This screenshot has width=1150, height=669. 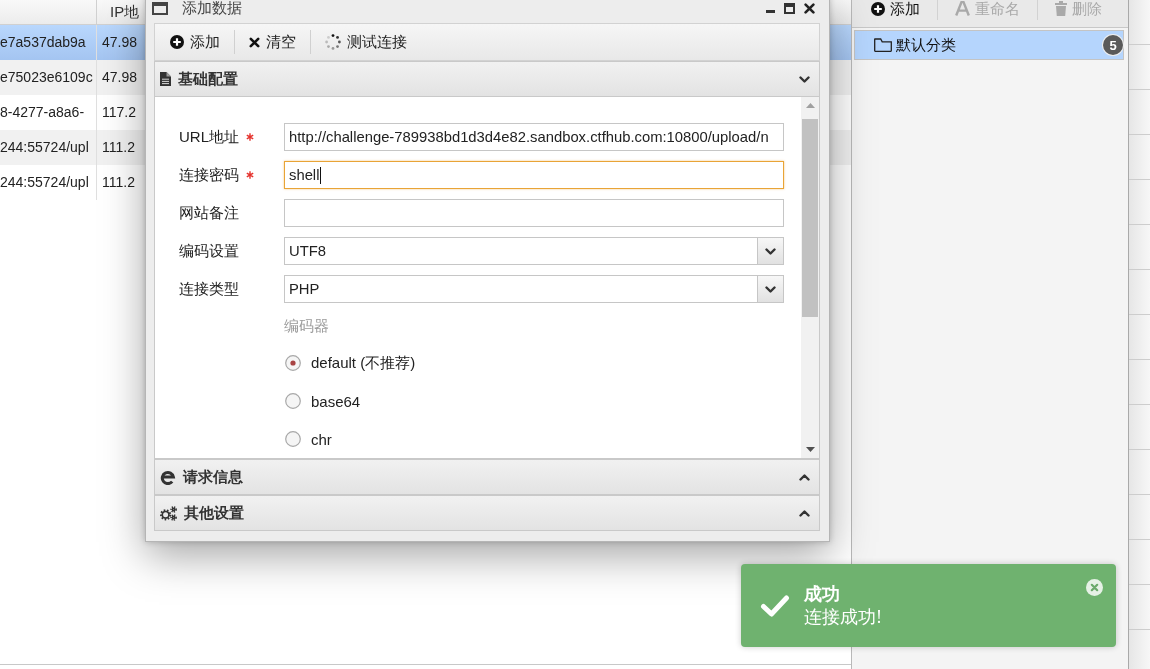 I want to click on section-header: 其他设置, so click(x=487, y=513).